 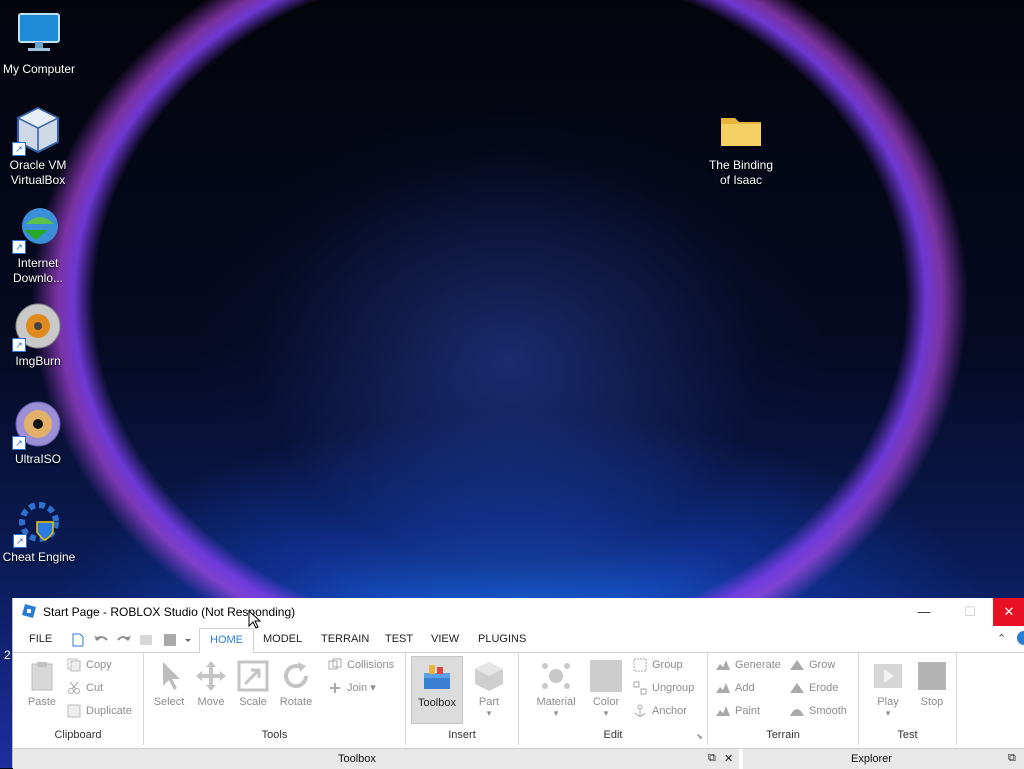 What do you see at coordinates (712, 758) in the screenshot?
I see `toolbox-float-icon: ⧉` at bounding box center [712, 758].